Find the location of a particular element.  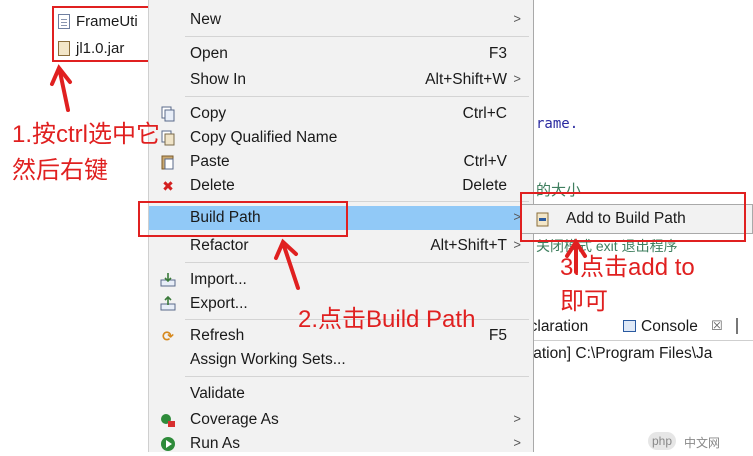

watermark-php-badge: php is located at coordinates (662, 441).